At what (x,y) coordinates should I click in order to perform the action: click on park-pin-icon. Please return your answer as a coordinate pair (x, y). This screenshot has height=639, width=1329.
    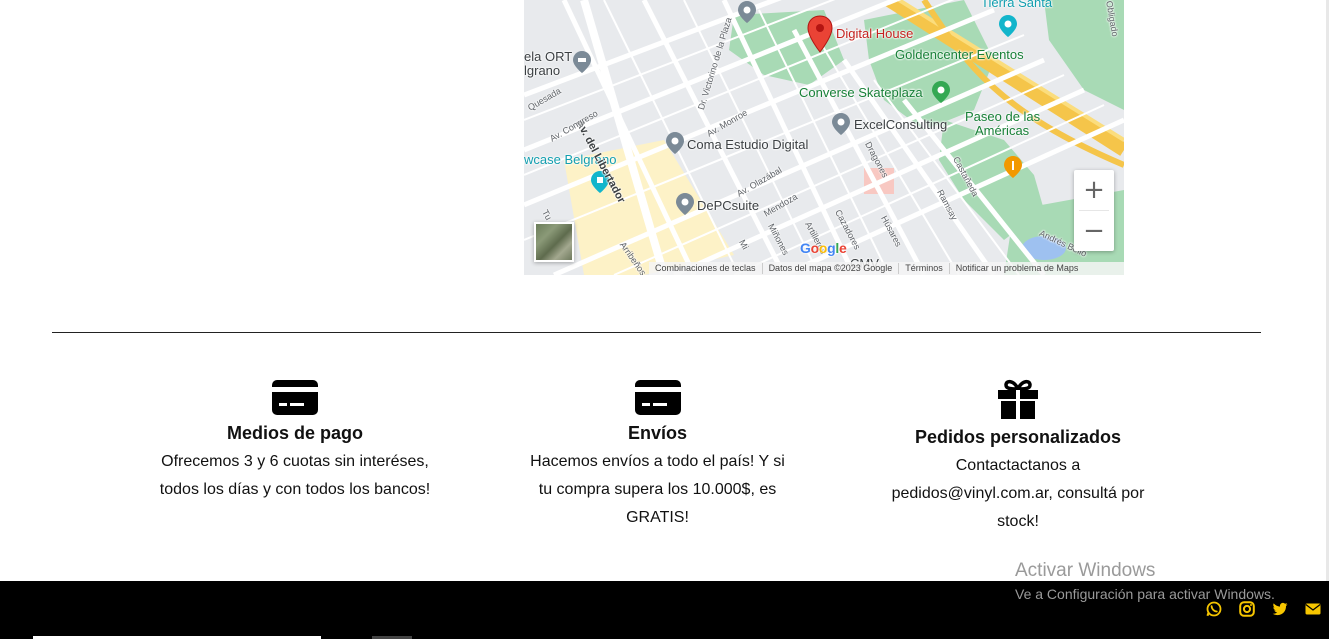
    Looking at the image, I should click on (941, 92).